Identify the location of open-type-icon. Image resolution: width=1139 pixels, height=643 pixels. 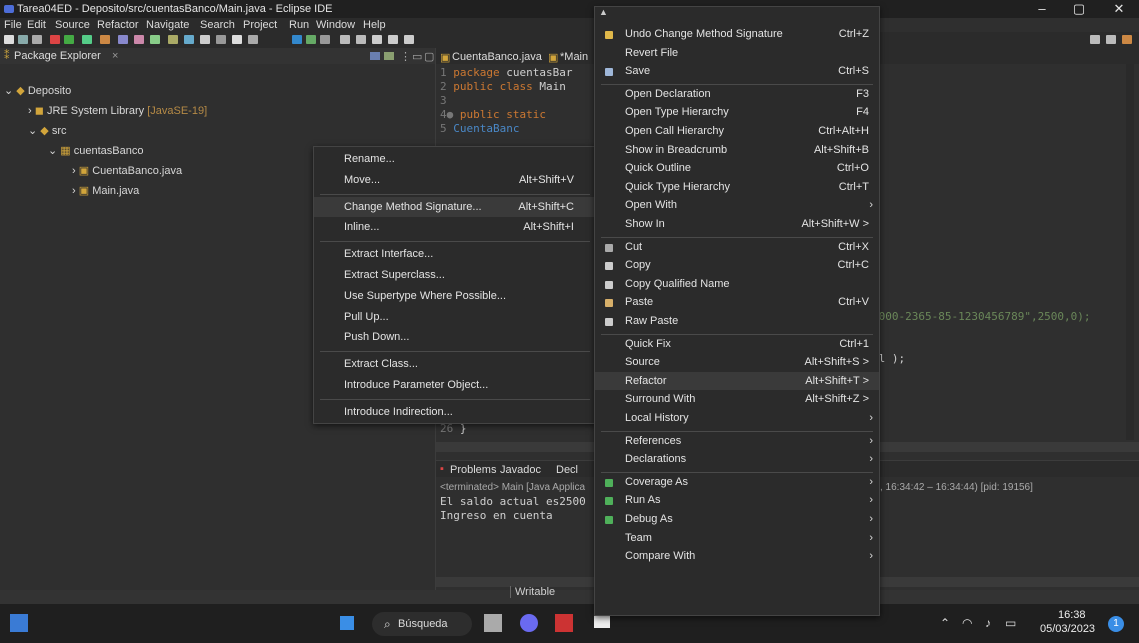
(173, 39).